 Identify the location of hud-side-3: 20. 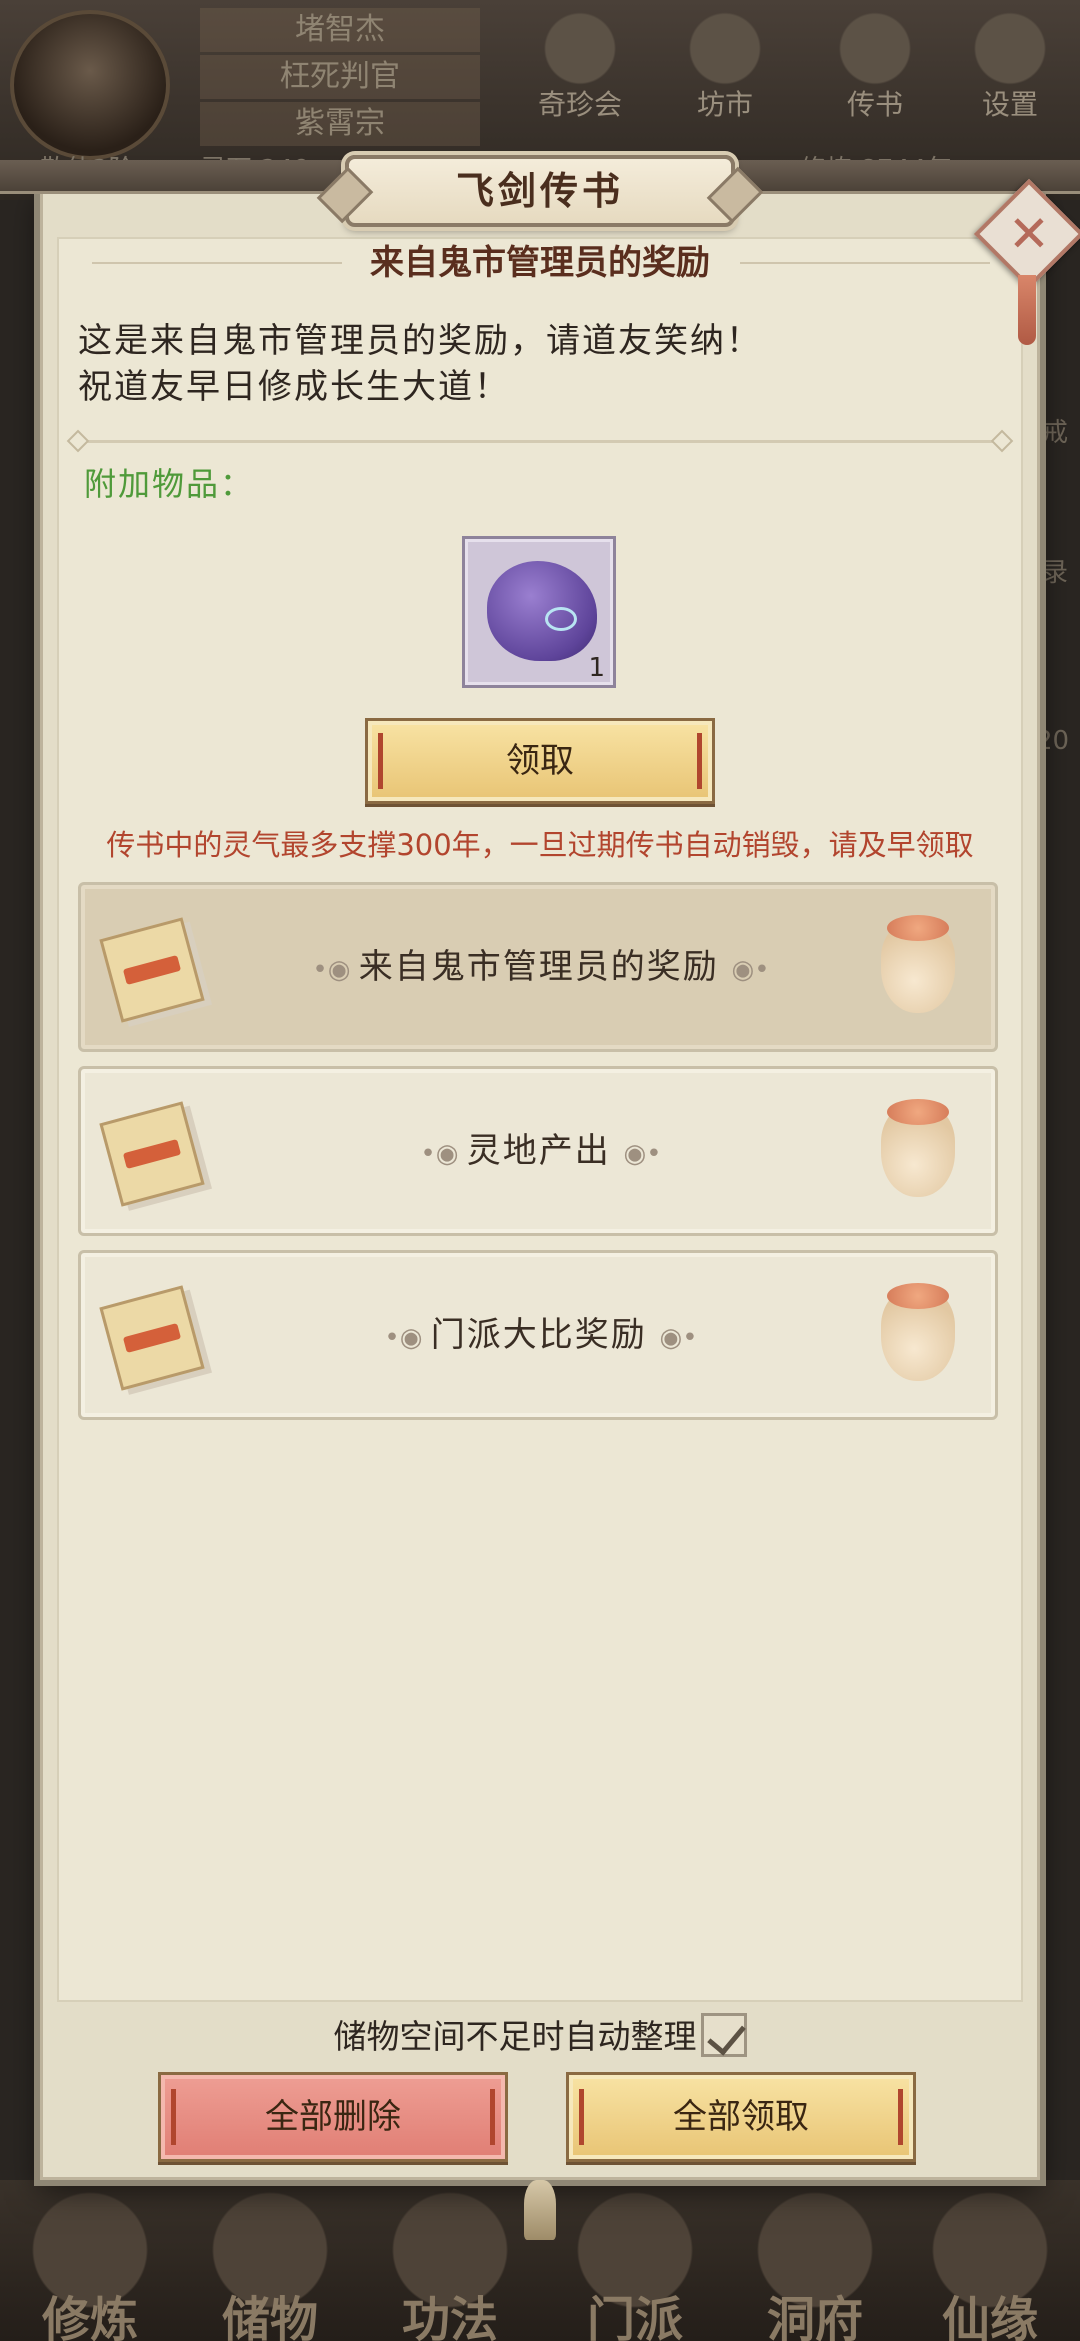
(1053, 741).